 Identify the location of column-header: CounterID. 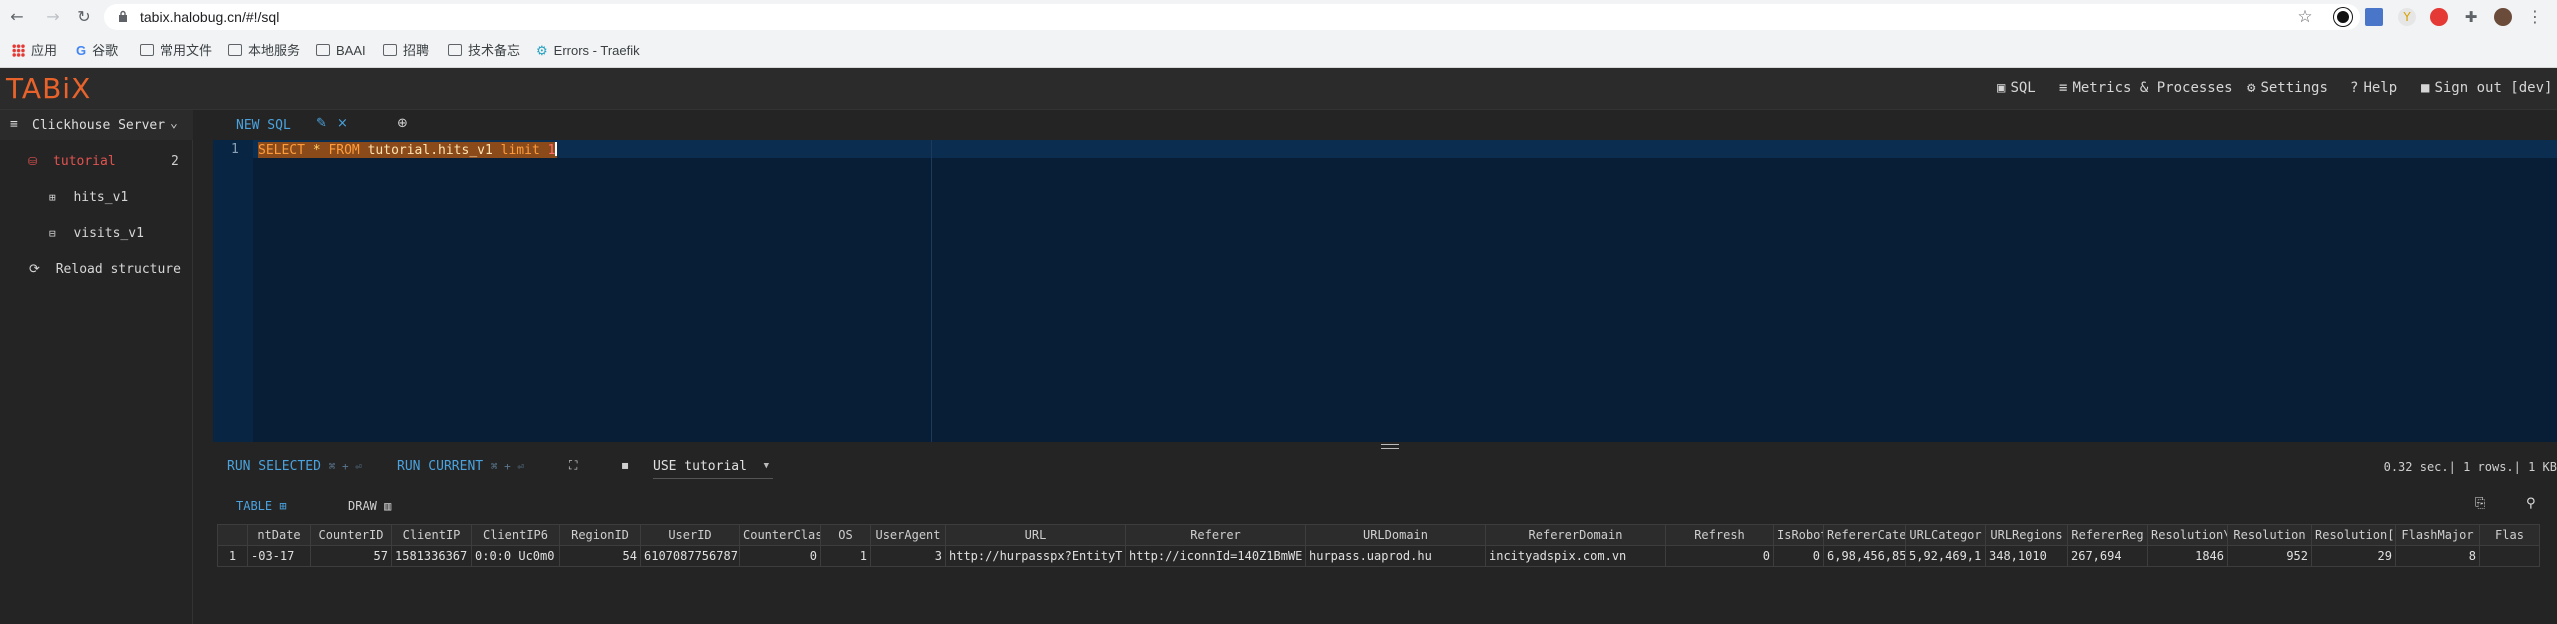
(351, 535).